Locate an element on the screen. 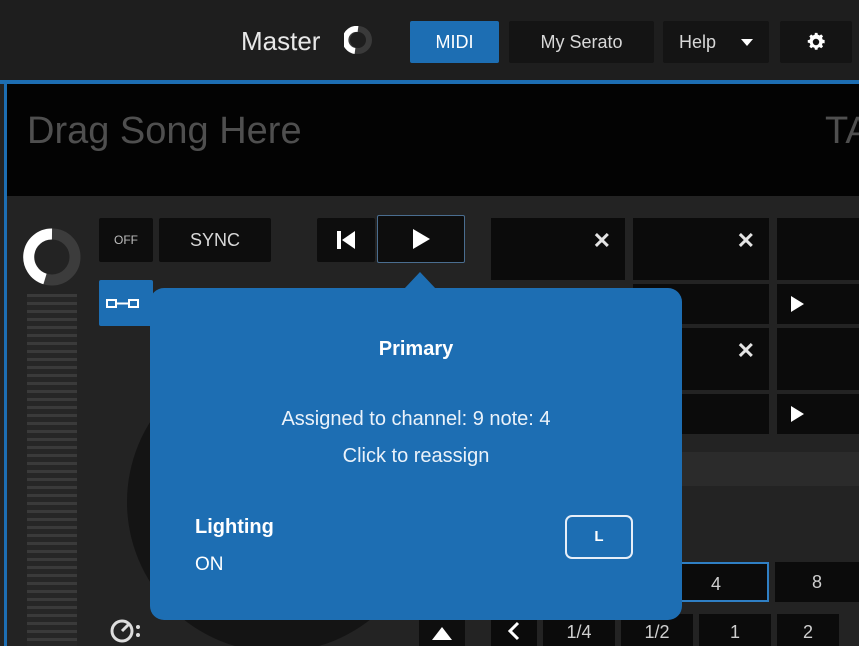  master-label: Master is located at coordinates (281, 41).